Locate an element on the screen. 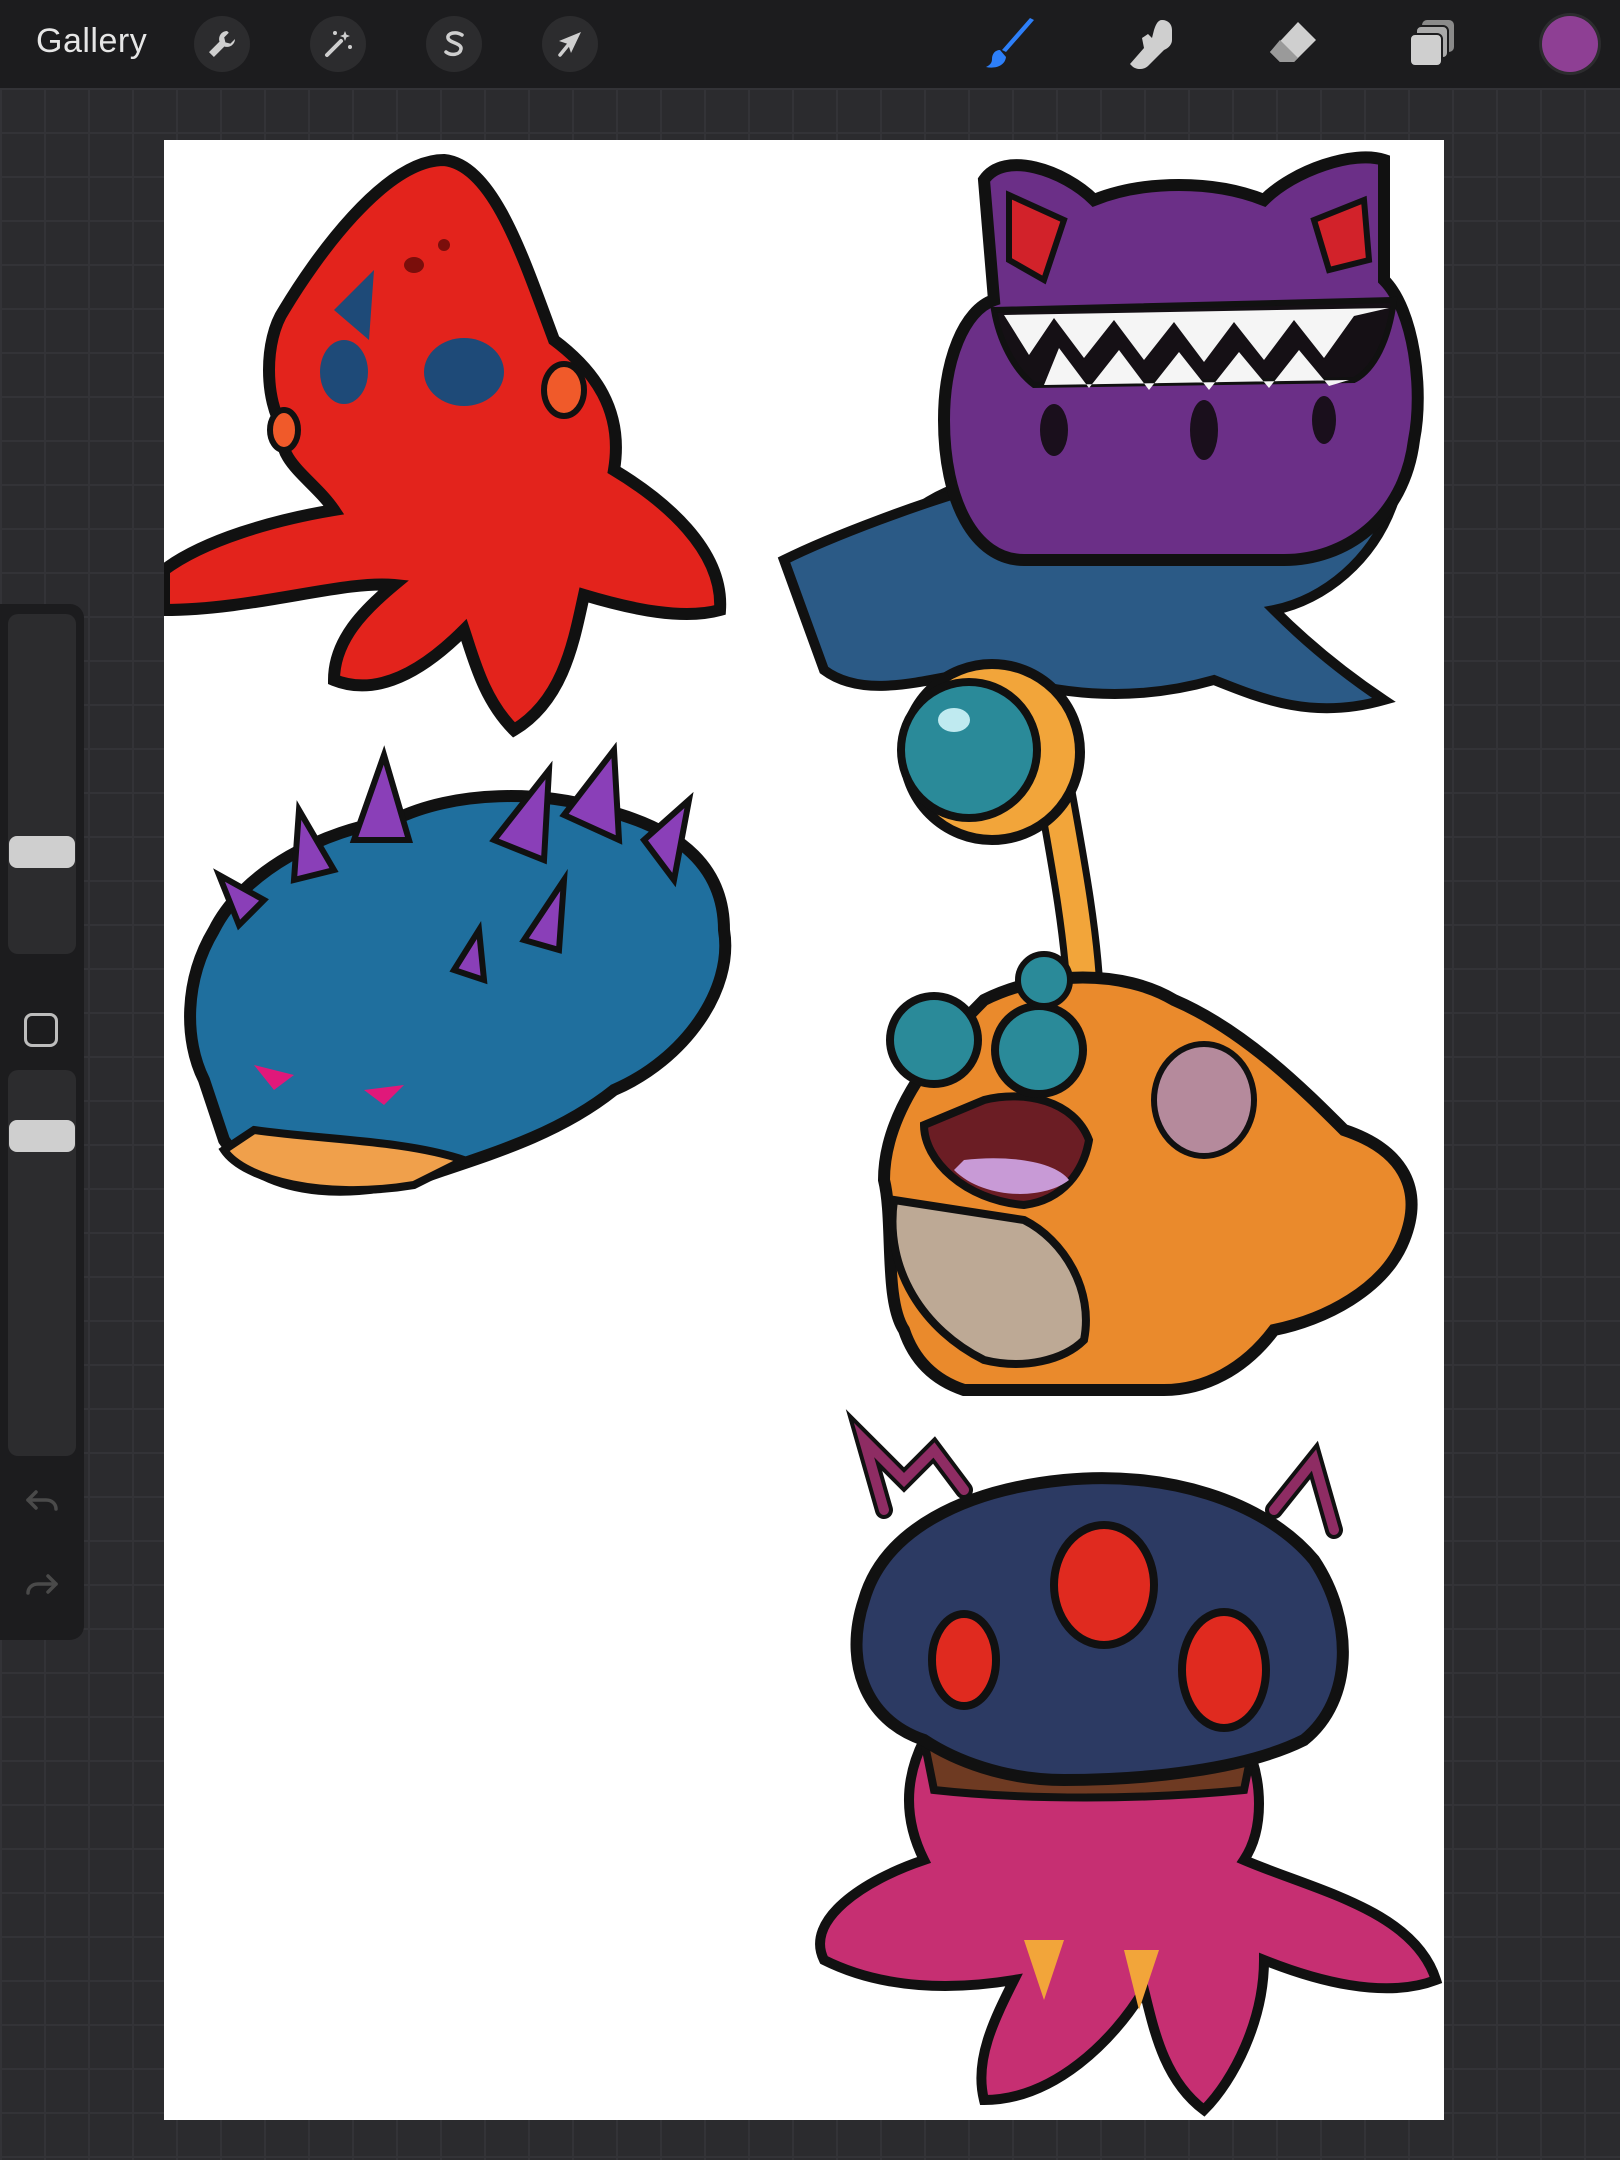 This screenshot has height=2160, width=1620. opacity-thumb is located at coordinates (42, 1136).